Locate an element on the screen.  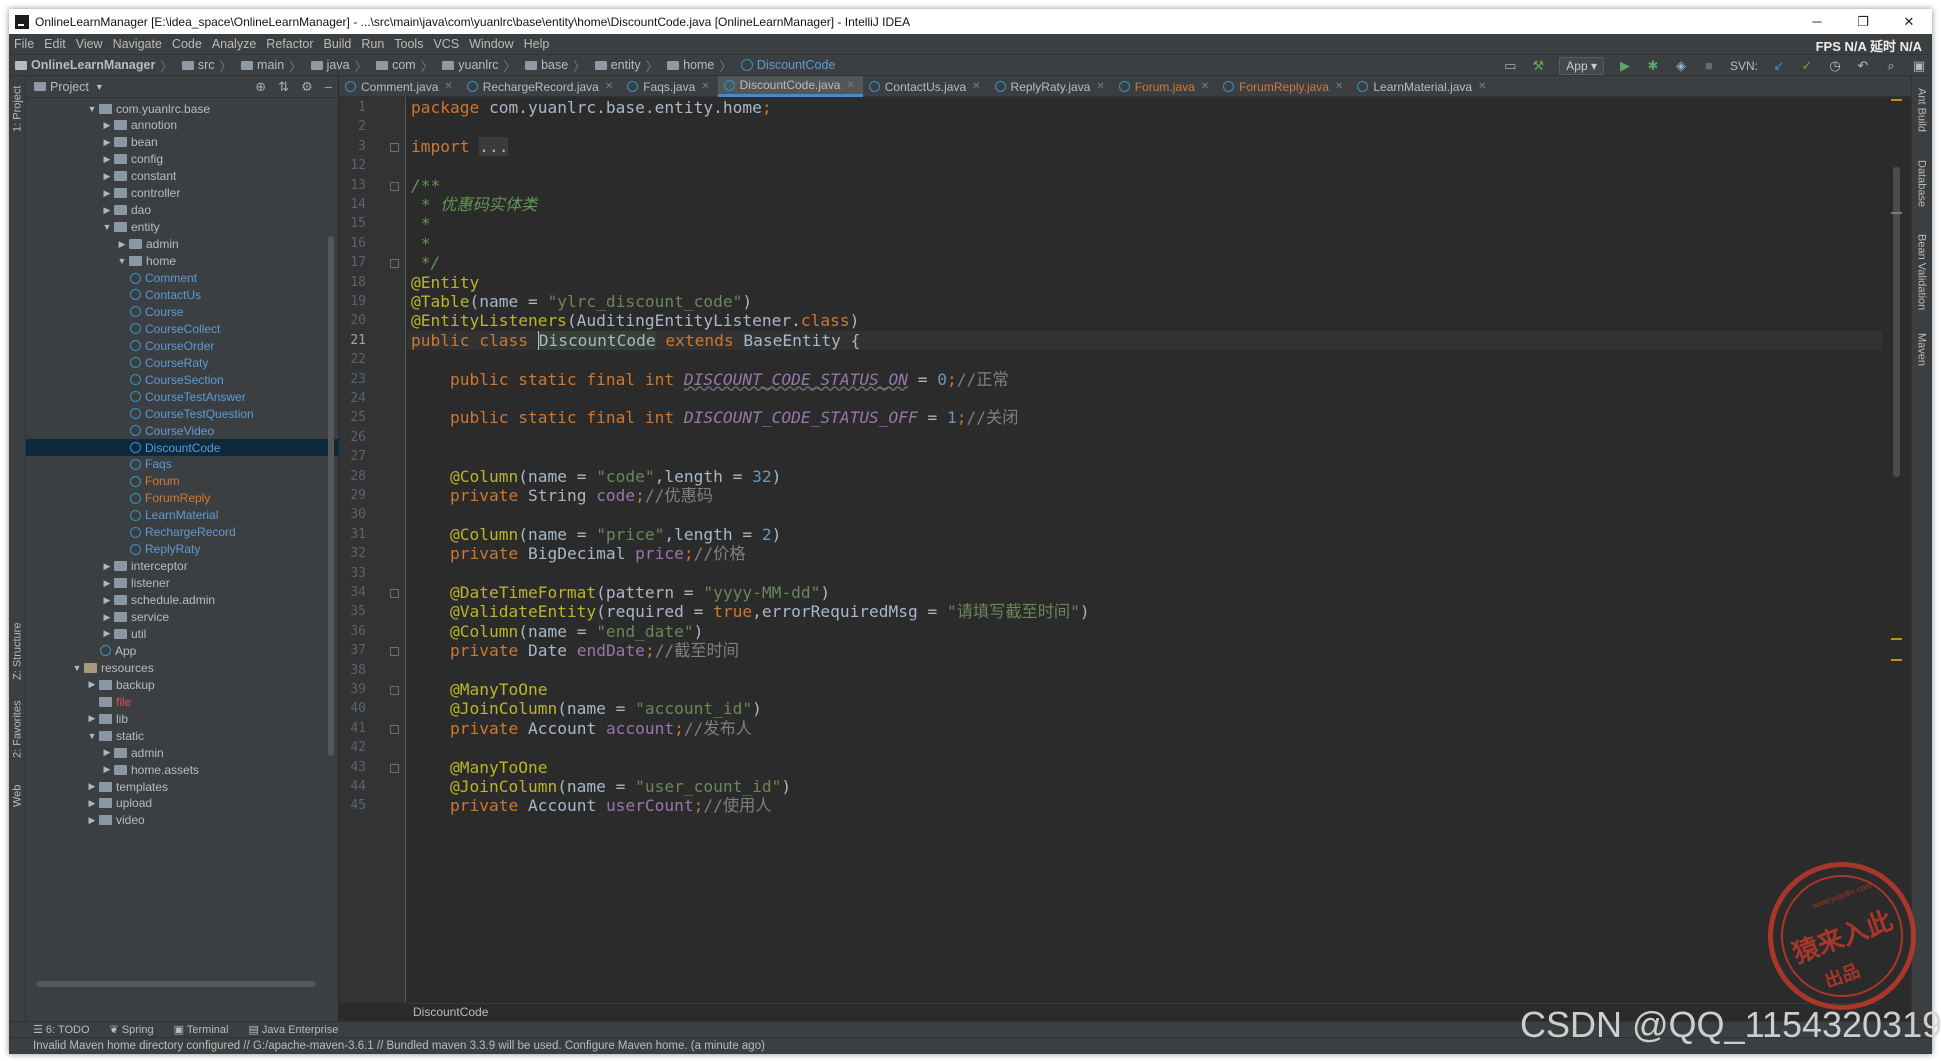
editor-tab: ContactUs.java ✕ is located at coordinates (926, 86).